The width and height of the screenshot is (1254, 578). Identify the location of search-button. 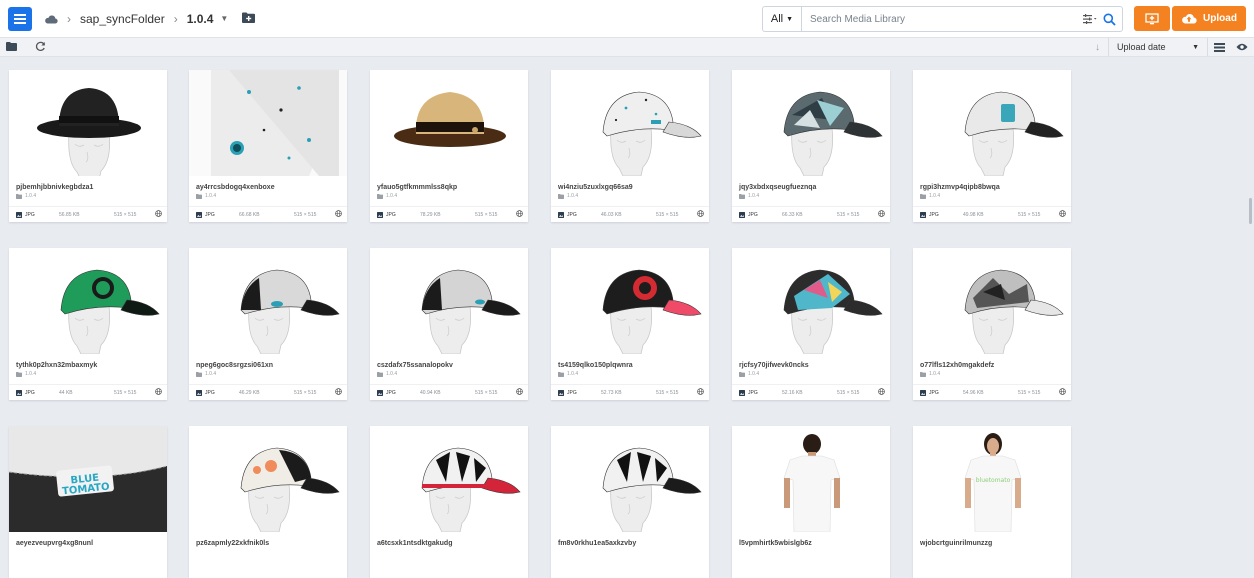
(1109, 19).